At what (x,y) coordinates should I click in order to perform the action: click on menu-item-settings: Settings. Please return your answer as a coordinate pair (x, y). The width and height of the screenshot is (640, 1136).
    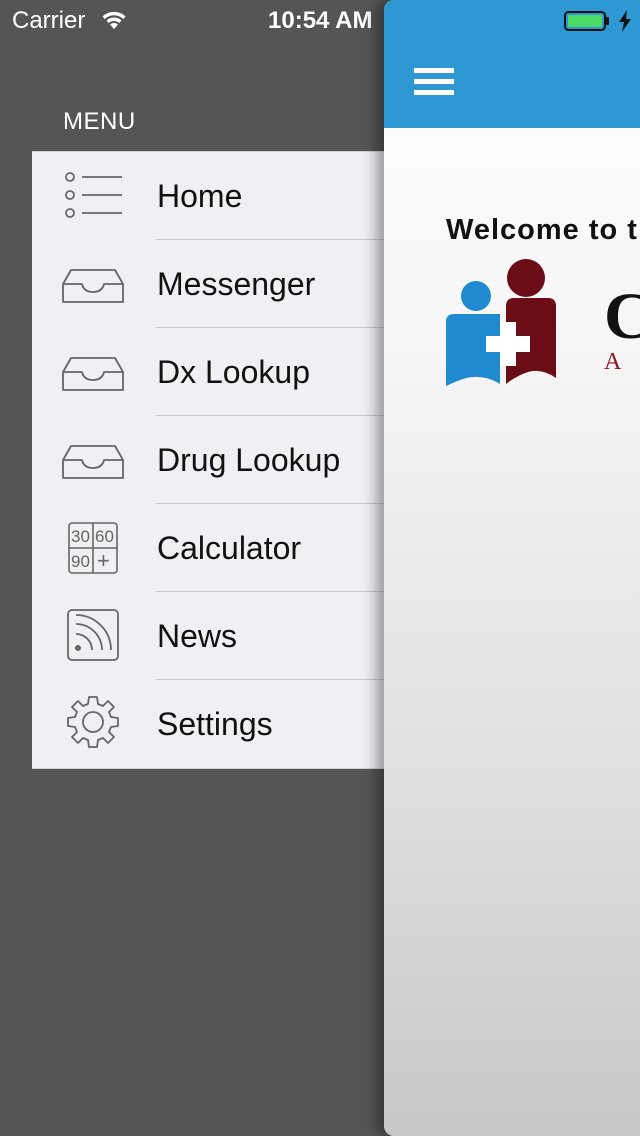
    Looking at the image, I should click on (208, 723).